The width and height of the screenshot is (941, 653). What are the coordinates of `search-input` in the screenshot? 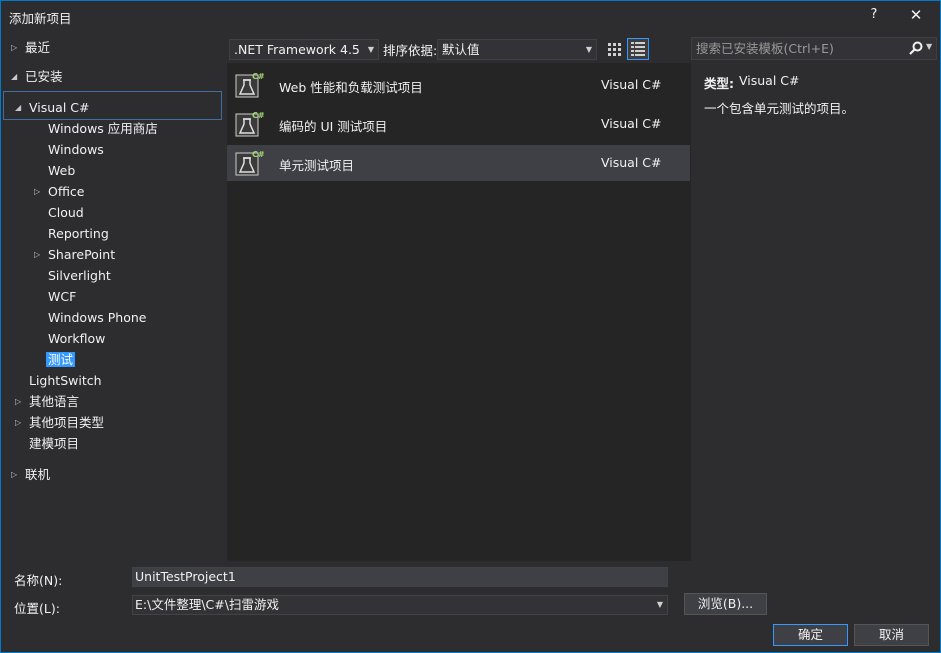 It's located at (797, 48).